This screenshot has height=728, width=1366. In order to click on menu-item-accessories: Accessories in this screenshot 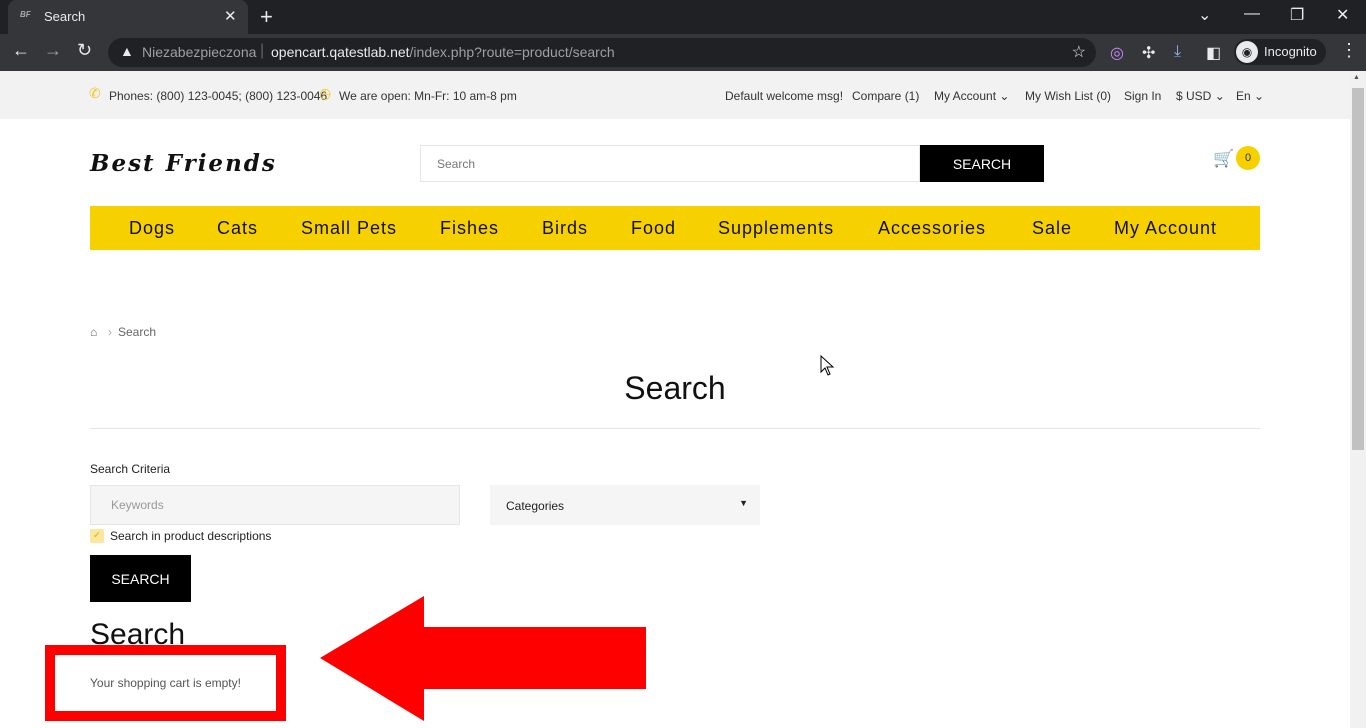, I will do `click(932, 228)`.